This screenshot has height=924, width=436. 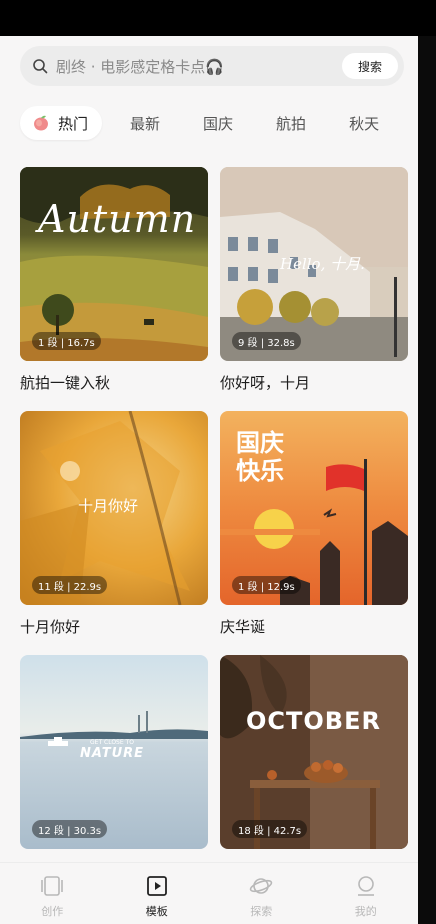 I want to click on search-input: 剧终 · 电影感定格卡点🎧, so click(x=199, y=66).